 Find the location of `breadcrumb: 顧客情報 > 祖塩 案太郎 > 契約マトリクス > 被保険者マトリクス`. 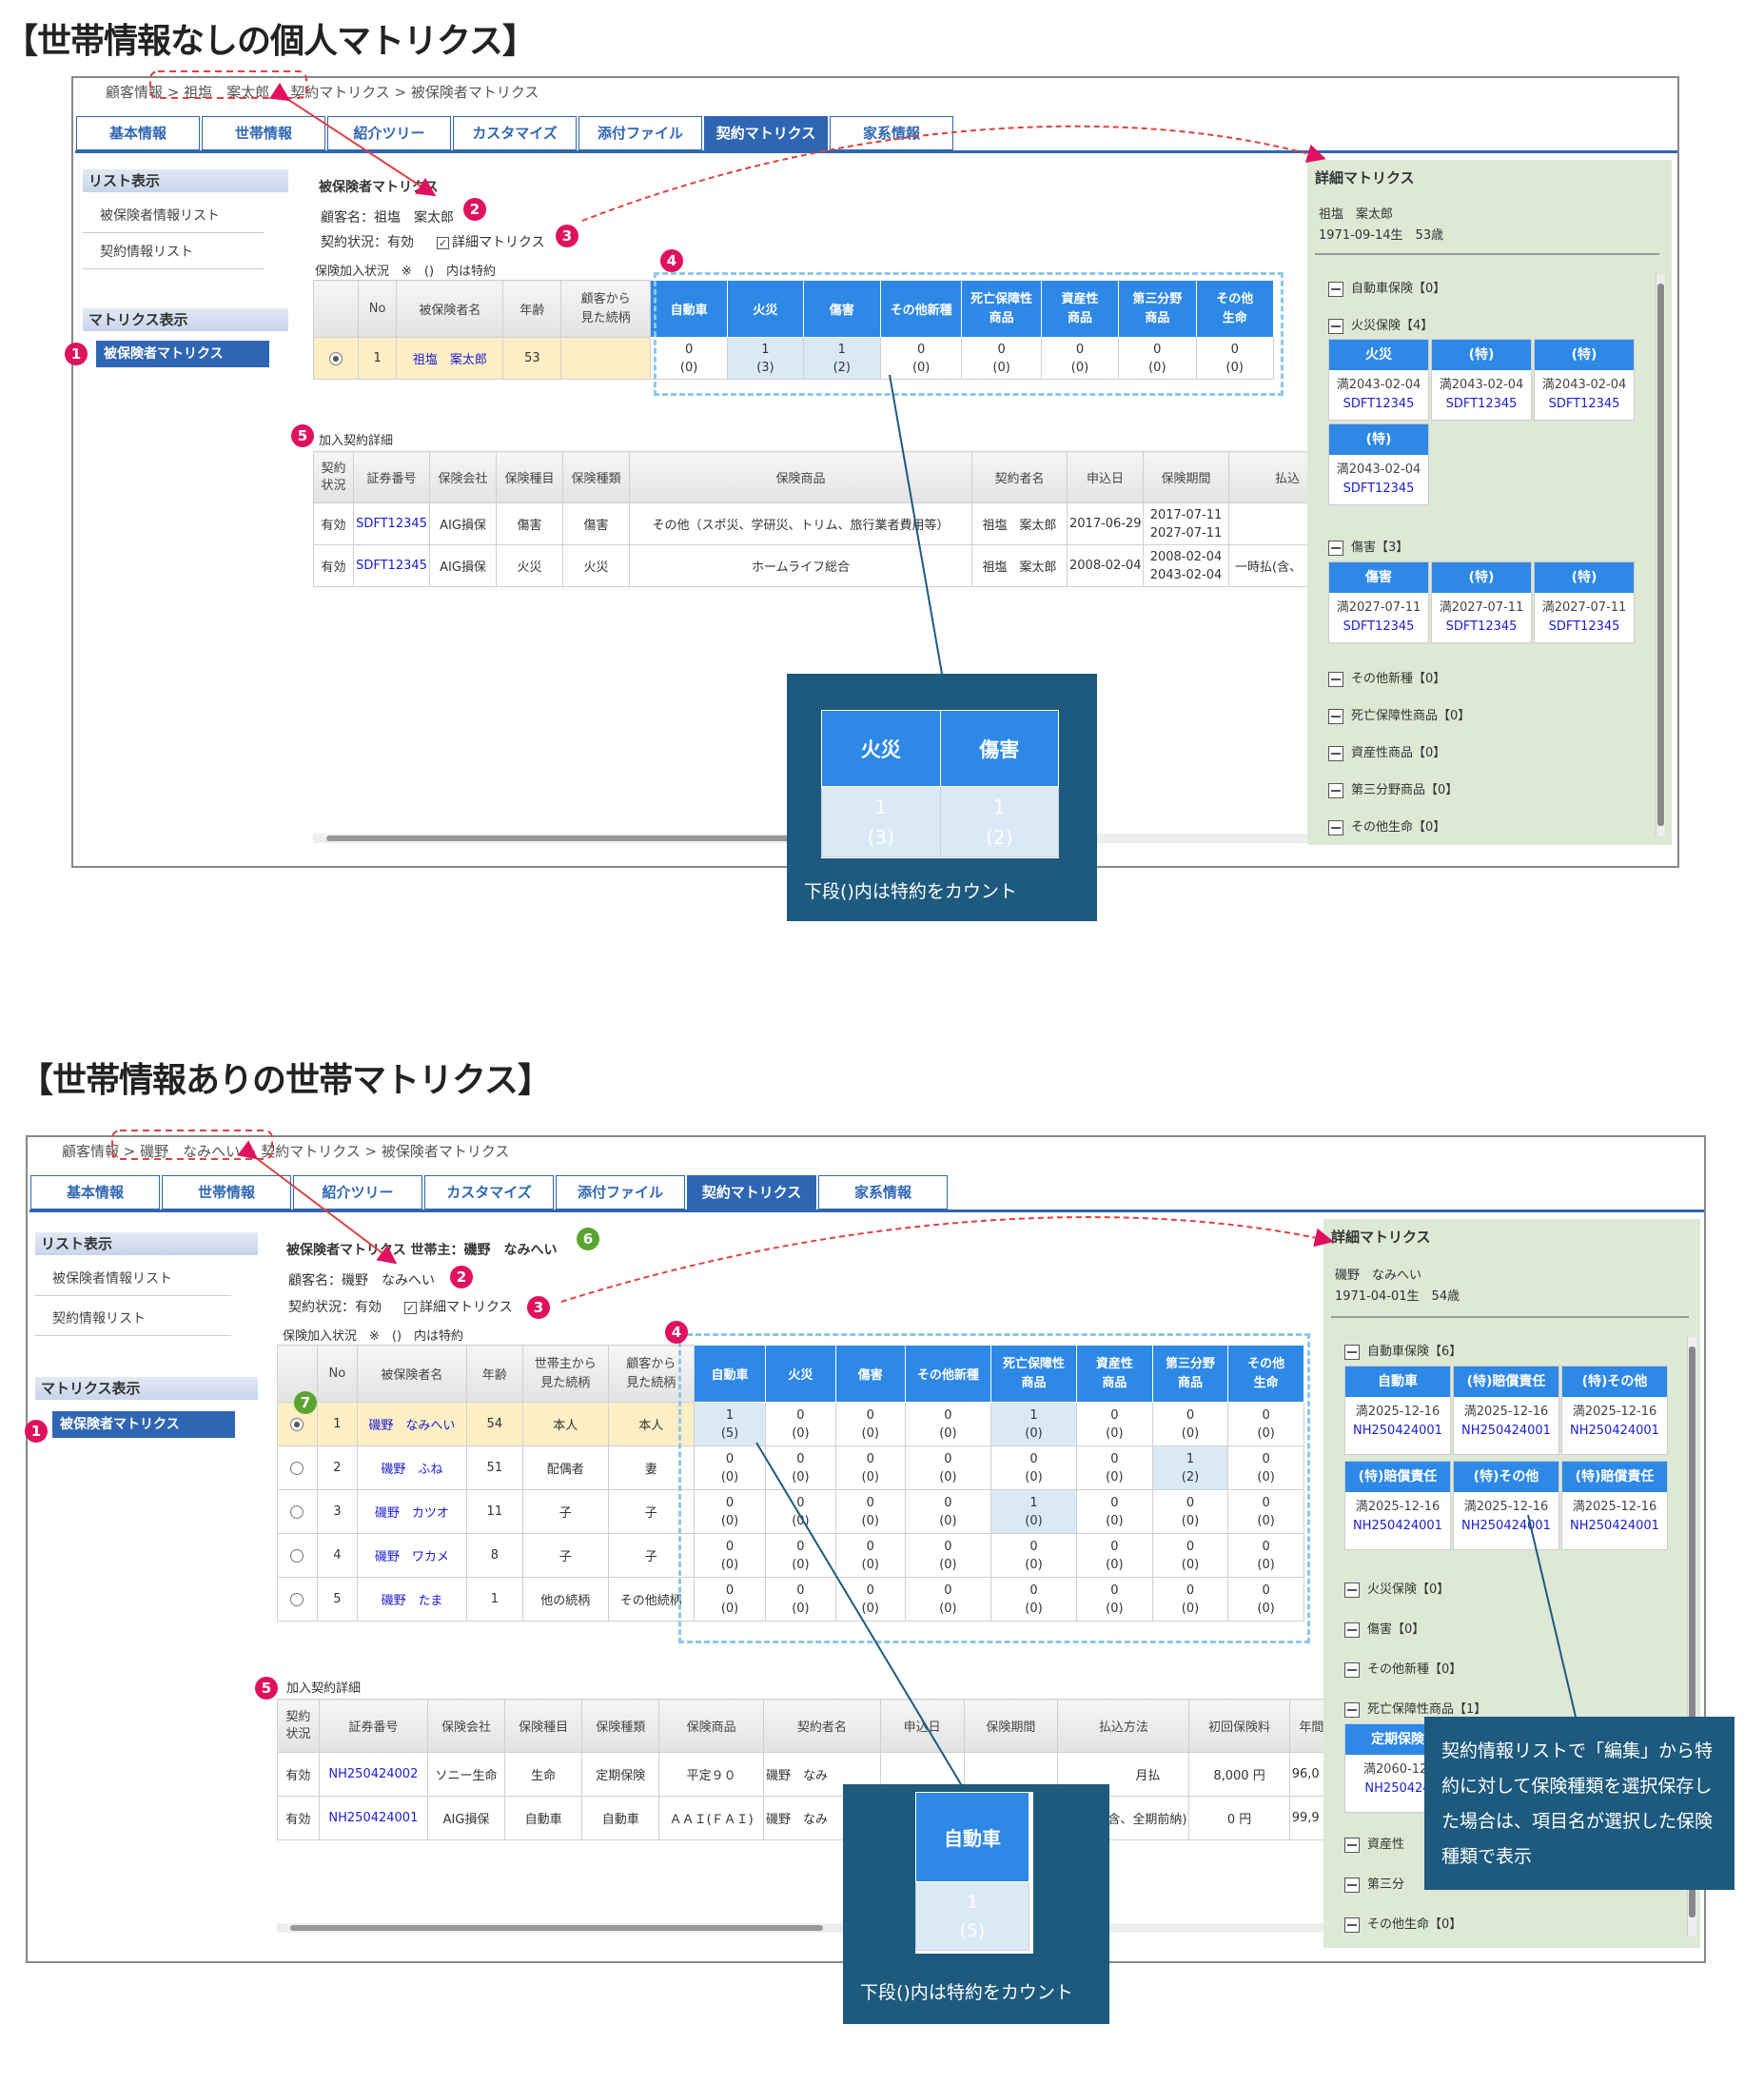

breadcrumb: 顧客情報 > 祖塩 案太郎 > 契約マトリクス > 被保険者マトリクス is located at coordinates (322, 92).